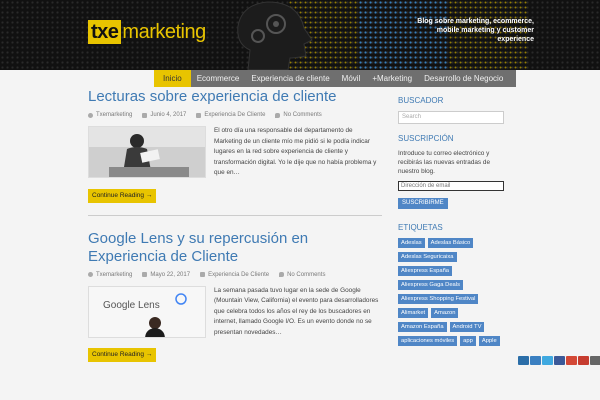 The image size is (600, 400). I want to click on woman-reading-image, so click(147, 152).